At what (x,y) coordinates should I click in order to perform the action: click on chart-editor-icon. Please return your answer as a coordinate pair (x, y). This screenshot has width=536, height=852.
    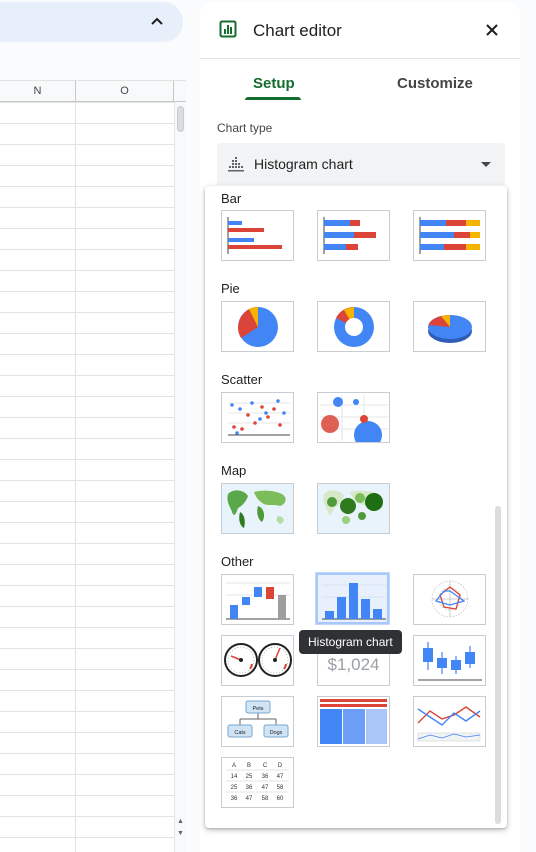
    Looking at the image, I should click on (228, 29).